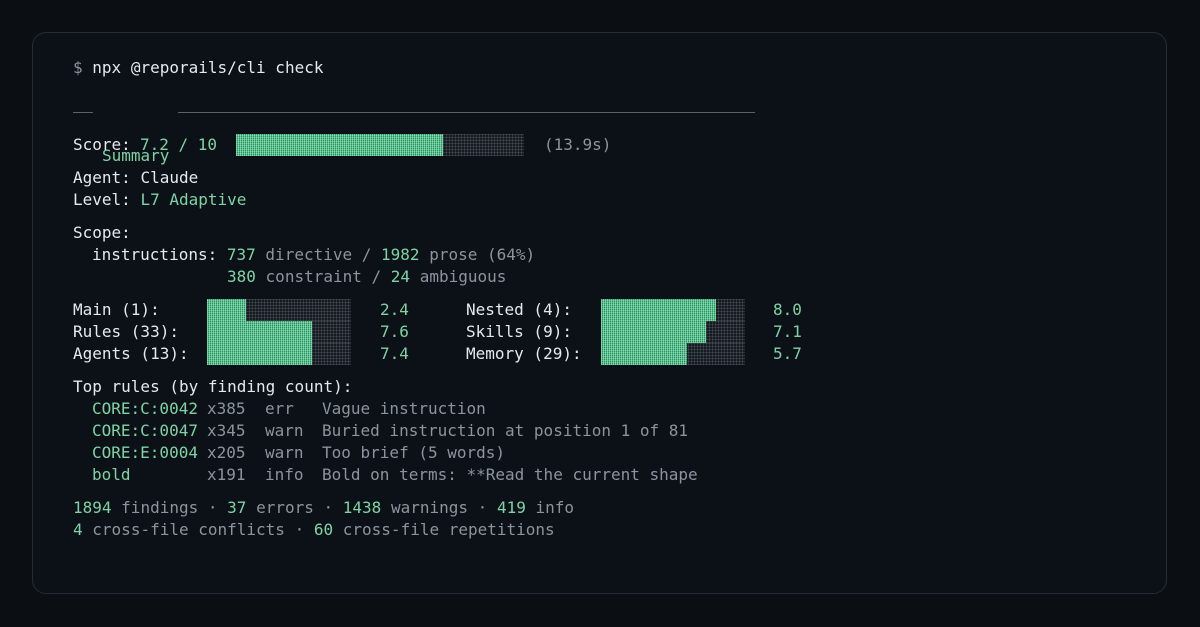 The image size is (1200, 627). What do you see at coordinates (145, 408) in the screenshot?
I see `rule-code: CORE:C:0042` at bounding box center [145, 408].